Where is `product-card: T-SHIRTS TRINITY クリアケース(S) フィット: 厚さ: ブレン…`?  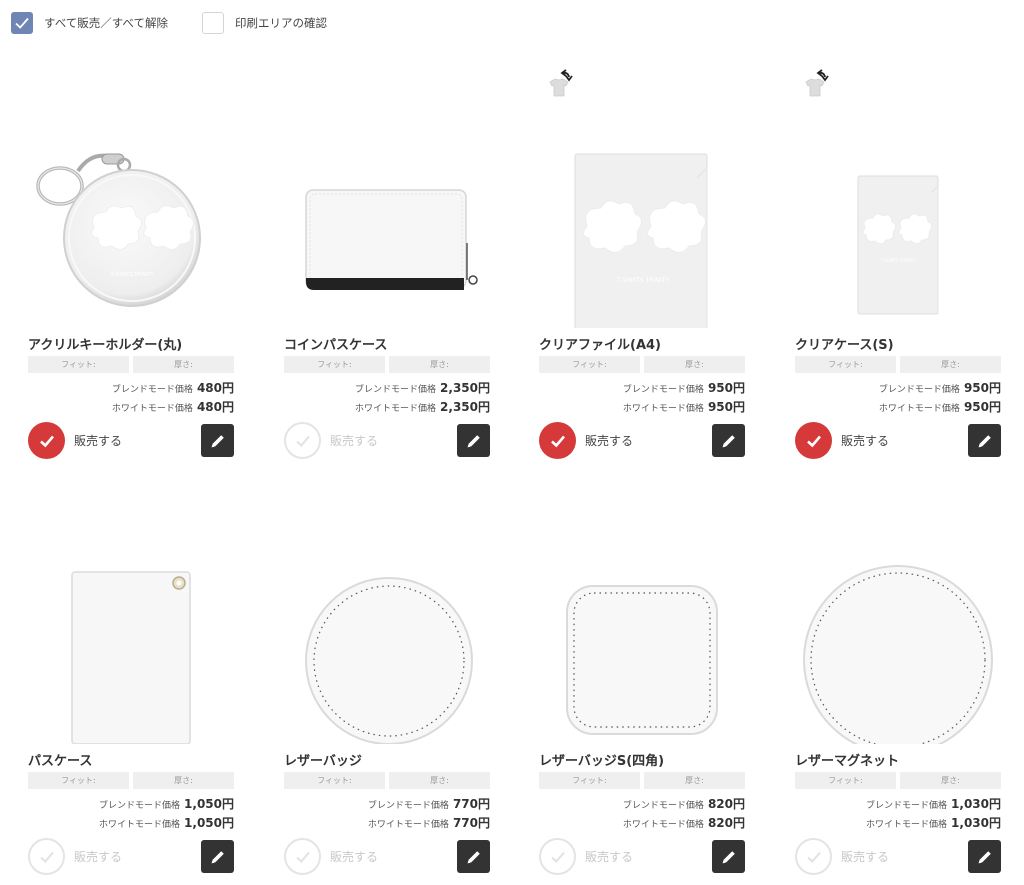 product-card: T-SHIRTS TRINITY クリアケース(S) フィット: 厚さ: ブレン… is located at coordinates (898, 278).